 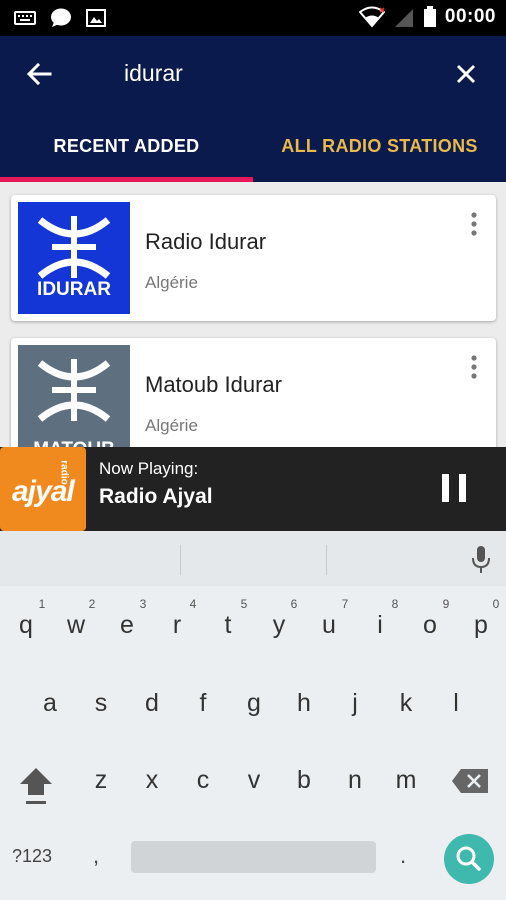 What do you see at coordinates (96, 856) in the screenshot?
I see `comma-key: ,` at bounding box center [96, 856].